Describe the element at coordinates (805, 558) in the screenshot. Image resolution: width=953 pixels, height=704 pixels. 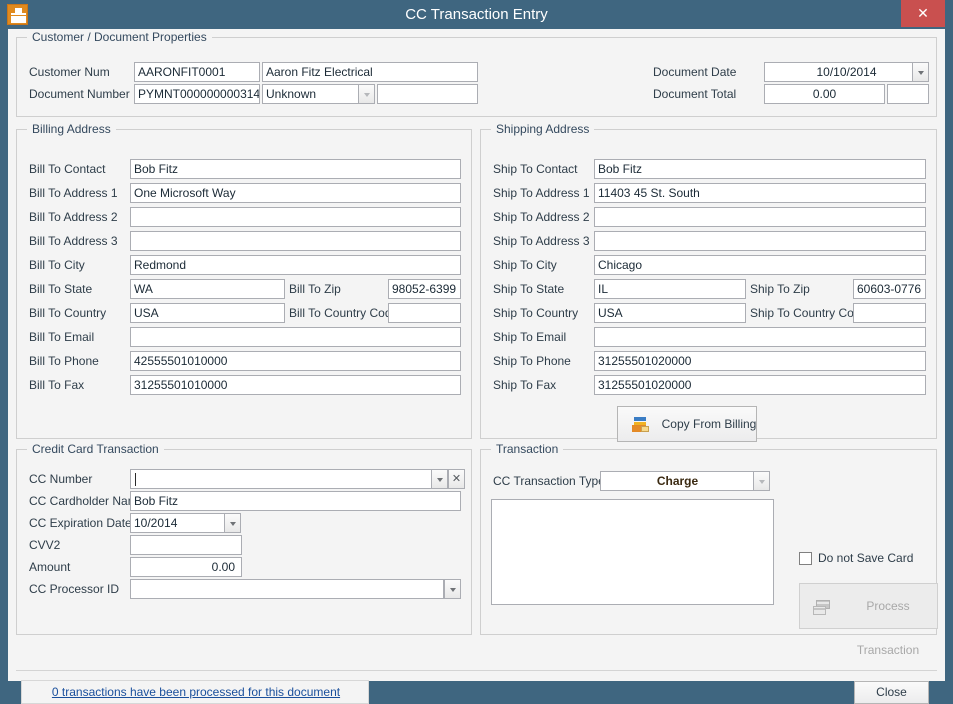
I see `do-not-save-card-checkbox` at that location.